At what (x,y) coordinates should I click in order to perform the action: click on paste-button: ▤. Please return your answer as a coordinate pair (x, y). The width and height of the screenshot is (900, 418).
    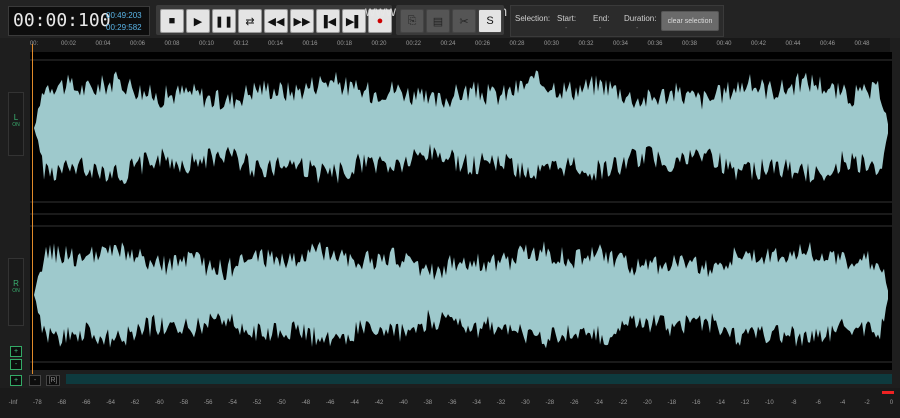
    Looking at the image, I should click on (438, 21).